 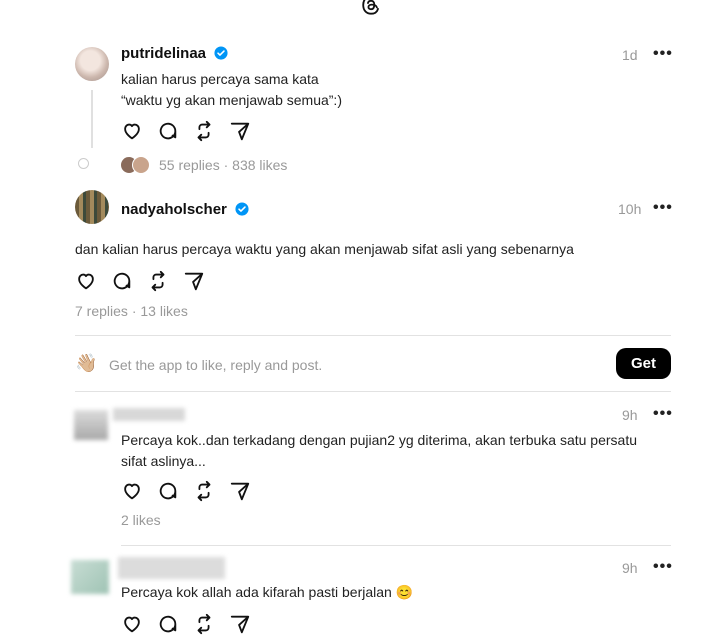 What do you see at coordinates (101, 311) in the screenshot?
I see `reply-count: 7 replies` at bounding box center [101, 311].